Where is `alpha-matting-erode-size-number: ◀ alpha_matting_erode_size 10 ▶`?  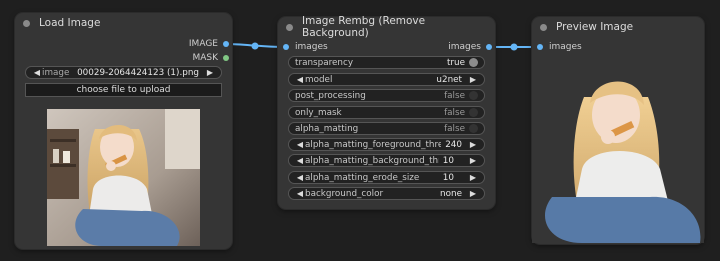
alpha-matting-erode-size-number: ◀ alpha_matting_erode_size 10 ▶ is located at coordinates (386, 177).